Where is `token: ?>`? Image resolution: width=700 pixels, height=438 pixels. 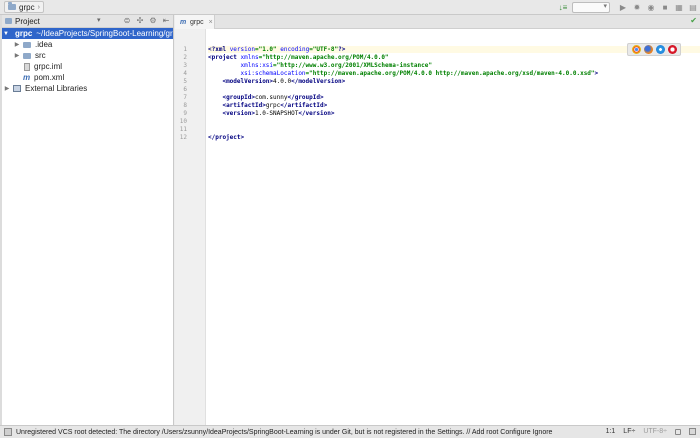 token: ?> is located at coordinates (342, 49).